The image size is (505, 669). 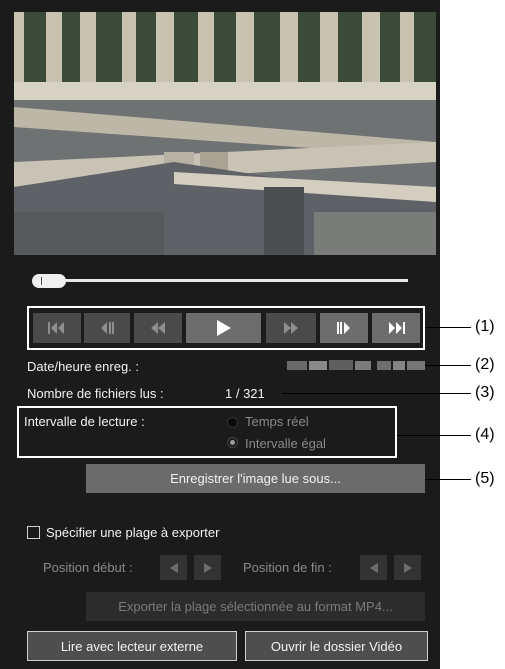 What do you see at coordinates (88, 567) in the screenshot?
I see `start-position-label: Position début :` at bounding box center [88, 567].